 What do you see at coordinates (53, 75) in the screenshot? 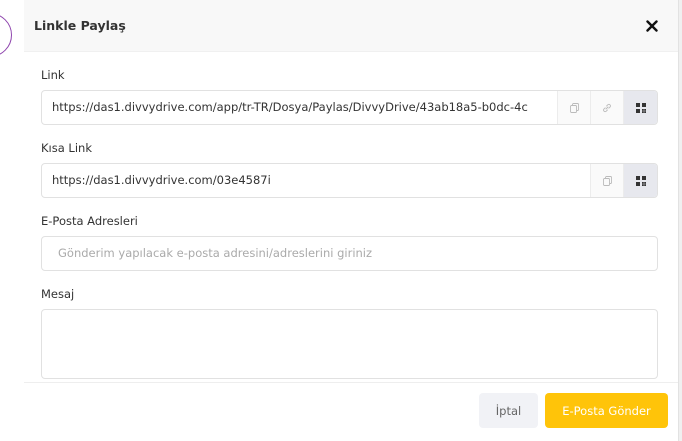
I see `link-label: Link` at bounding box center [53, 75].